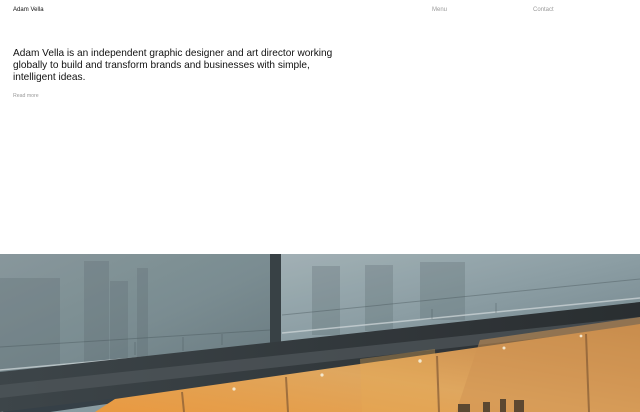 The height and width of the screenshot is (412, 640). What do you see at coordinates (28, 10) in the screenshot?
I see `brand-link: Adam Vella` at bounding box center [28, 10].